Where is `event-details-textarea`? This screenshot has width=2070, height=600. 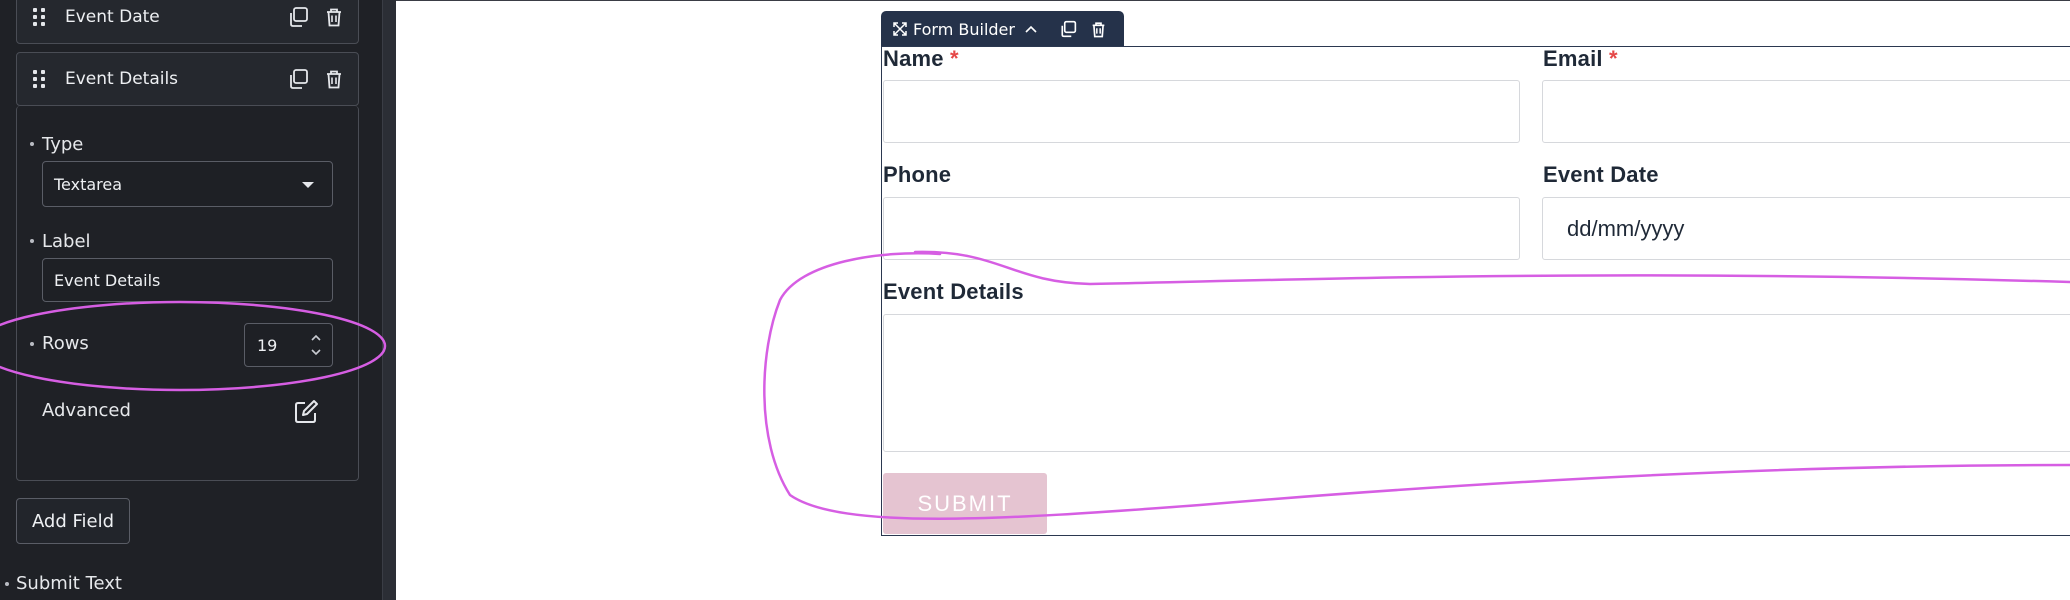 event-details-textarea is located at coordinates (1476, 383).